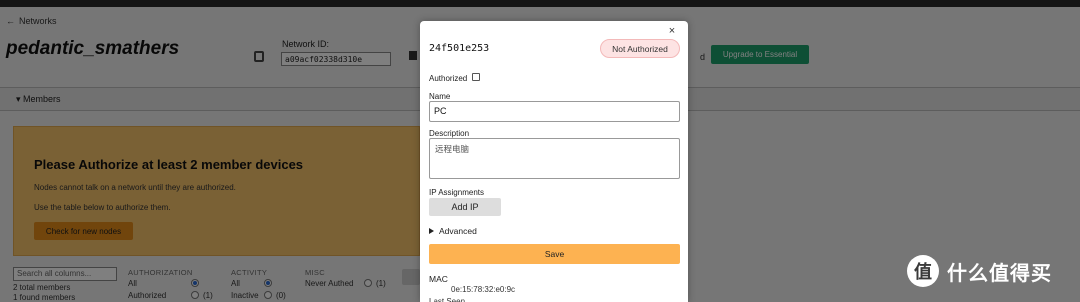 Image resolution: width=1080 pixels, height=302 pixels. I want to click on mac-label: MAC, so click(438, 279).